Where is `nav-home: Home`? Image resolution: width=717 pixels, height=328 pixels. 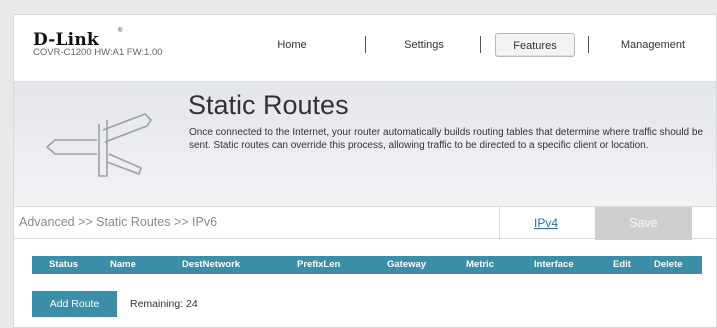
nav-home: Home is located at coordinates (292, 45).